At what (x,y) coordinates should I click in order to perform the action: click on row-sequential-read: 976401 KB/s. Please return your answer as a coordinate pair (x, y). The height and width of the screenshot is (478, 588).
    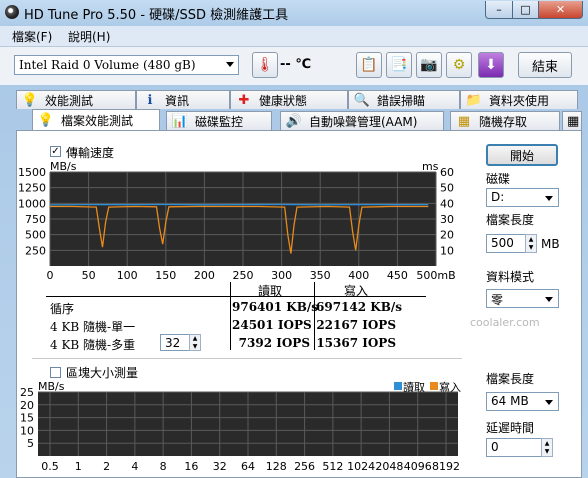
    Looking at the image, I should click on (275, 307).